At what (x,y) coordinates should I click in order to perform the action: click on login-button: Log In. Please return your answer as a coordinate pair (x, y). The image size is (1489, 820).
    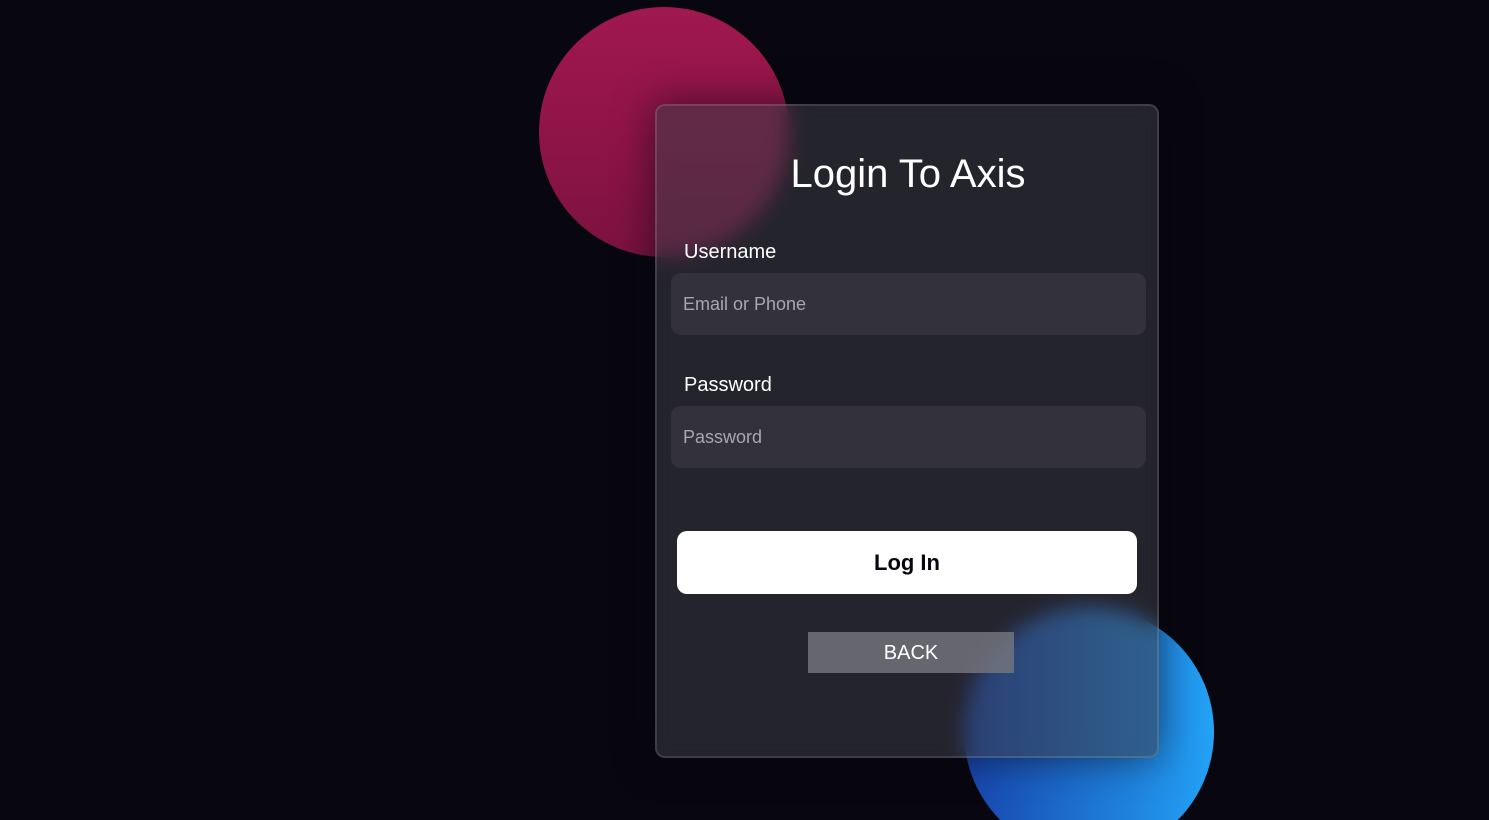
    Looking at the image, I should click on (907, 562).